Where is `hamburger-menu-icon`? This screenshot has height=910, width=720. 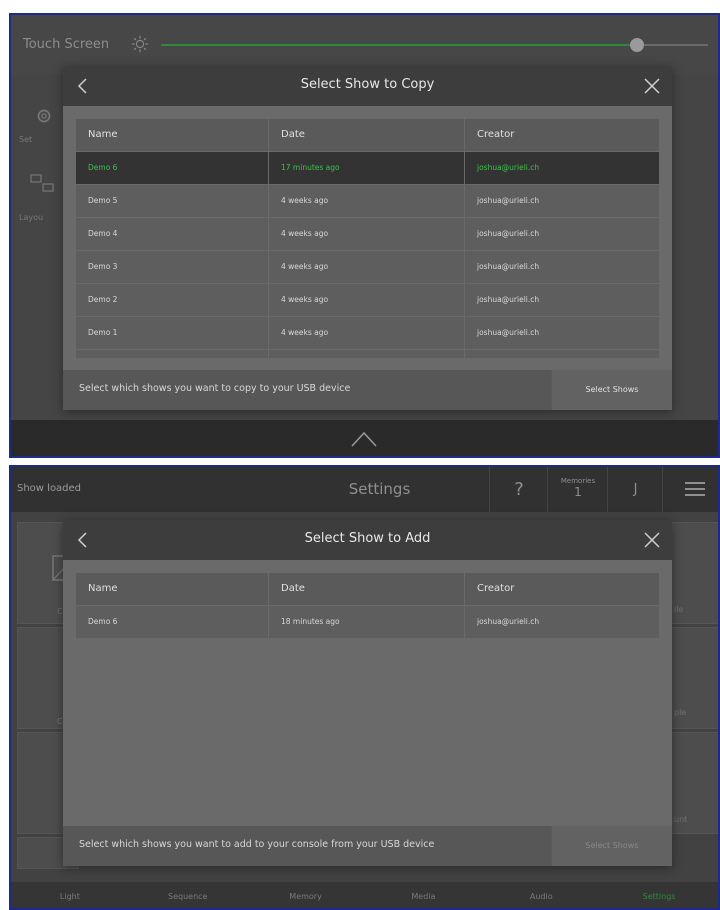 hamburger-menu-icon is located at coordinates (690, 489).